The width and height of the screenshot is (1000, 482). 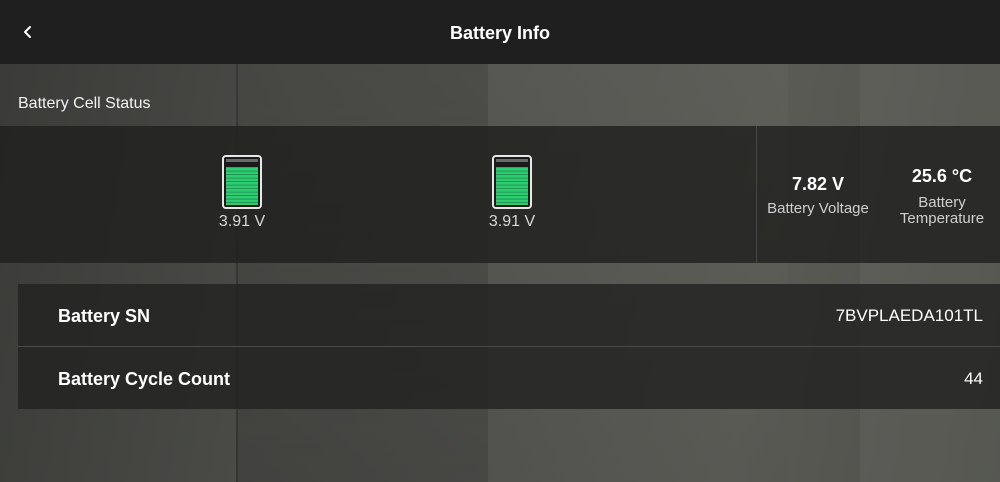 I want to click on battery-temperature-label: Battery Temperature, so click(x=942, y=211).